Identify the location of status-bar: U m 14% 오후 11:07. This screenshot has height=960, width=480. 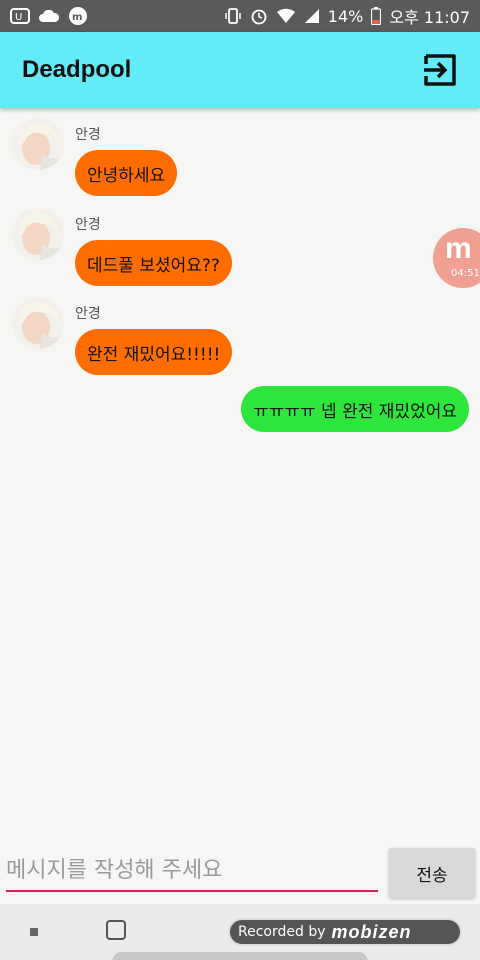
(240, 16).